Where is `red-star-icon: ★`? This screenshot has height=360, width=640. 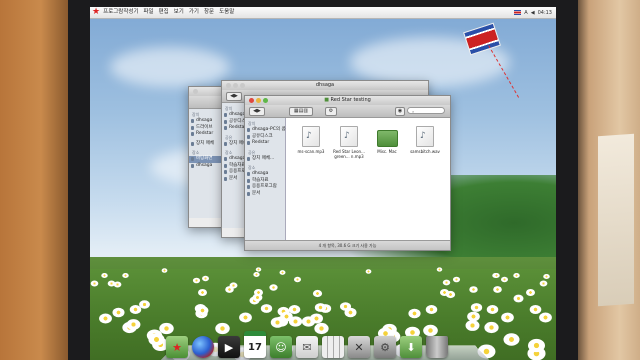 red-star-icon: ★ is located at coordinates (96, 12).